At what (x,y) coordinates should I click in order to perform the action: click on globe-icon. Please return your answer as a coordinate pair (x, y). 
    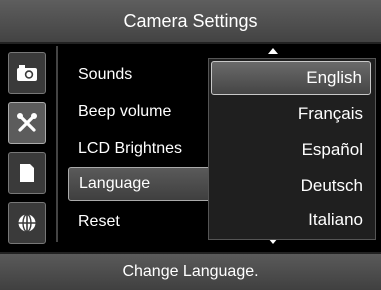
    Looking at the image, I should click on (27, 223).